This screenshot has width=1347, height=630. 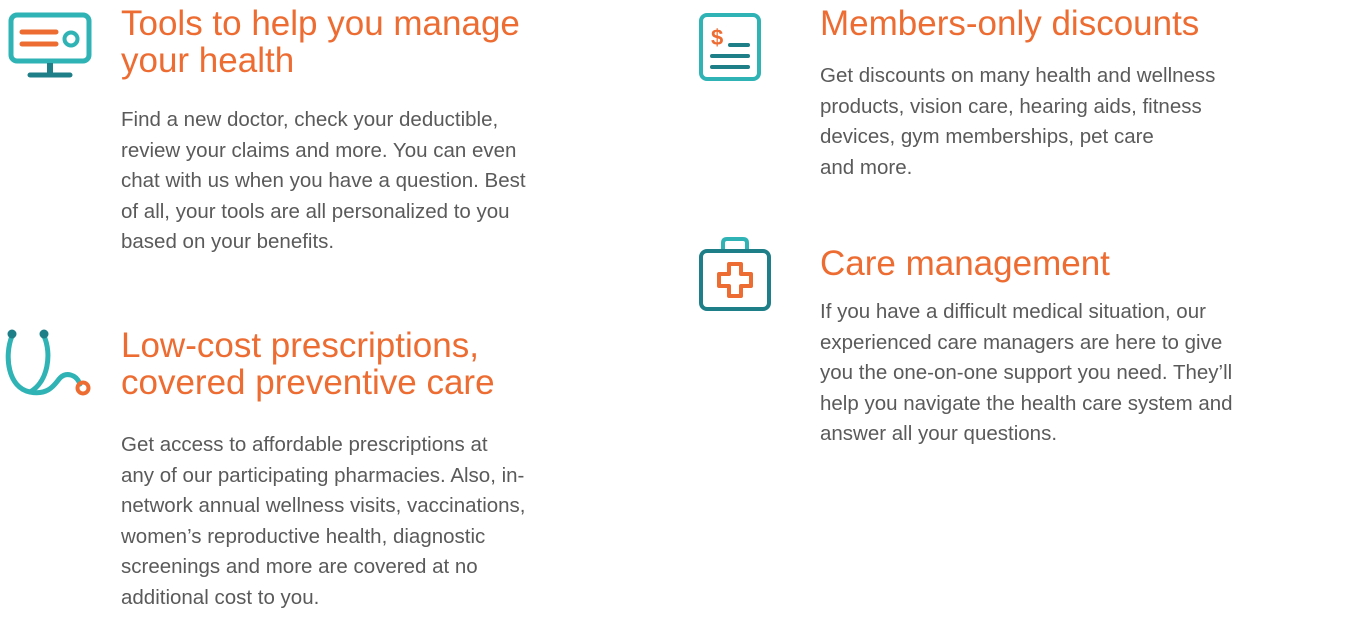 What do you see at coordinates (50, 45) in the screenshot?
I see `computer-monitor-icon` at bounding box center [50, 45].